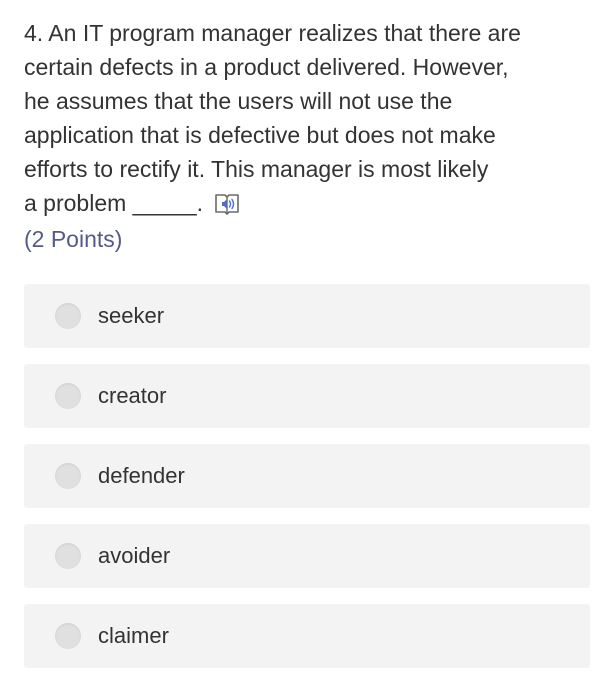 Image resolution: width=613 pixels, height=700 pixels. What do you see at coordinates (227, 204) in the screenshot?
I see `immersive-reader-icon` at bounding box center [227, 204].